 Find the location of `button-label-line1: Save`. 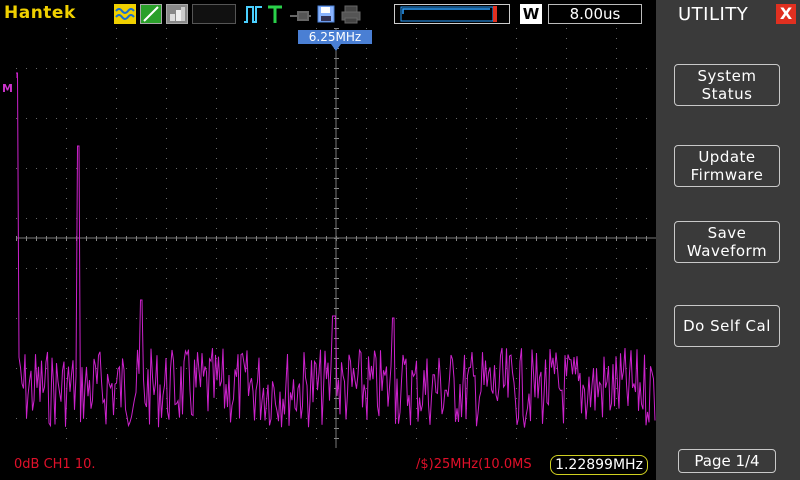

button-label-line1: Save is located at coordinates (727, 233).